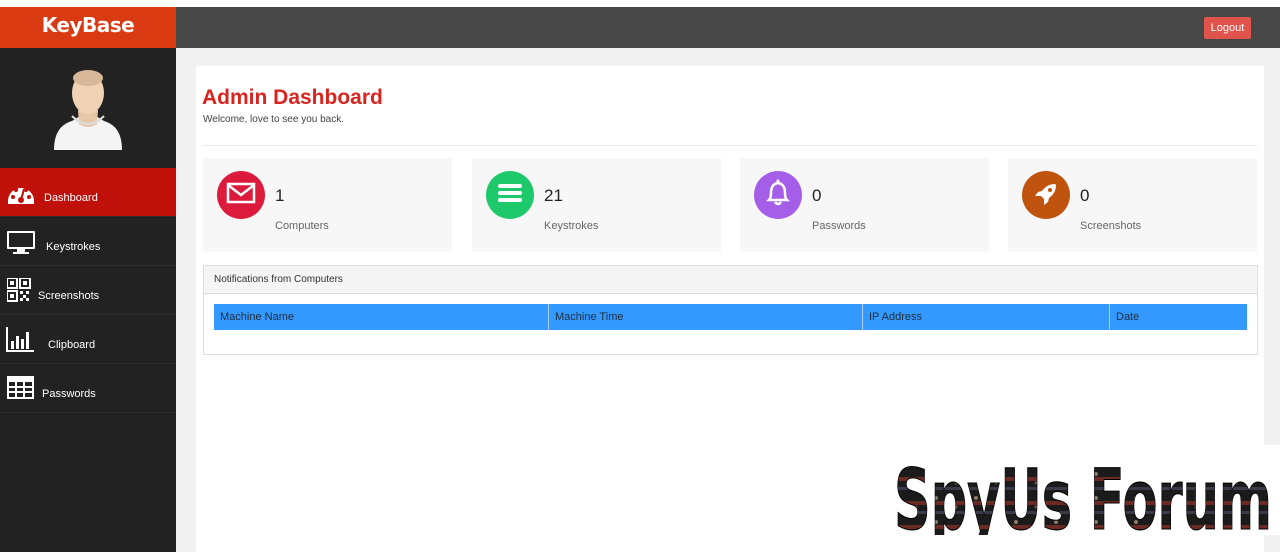 This screenshot has height=552, width=1280. What do you see at coordinates (88, 110) in the screenshot?
I see `user-avatar` at bounding box center [88, 110].